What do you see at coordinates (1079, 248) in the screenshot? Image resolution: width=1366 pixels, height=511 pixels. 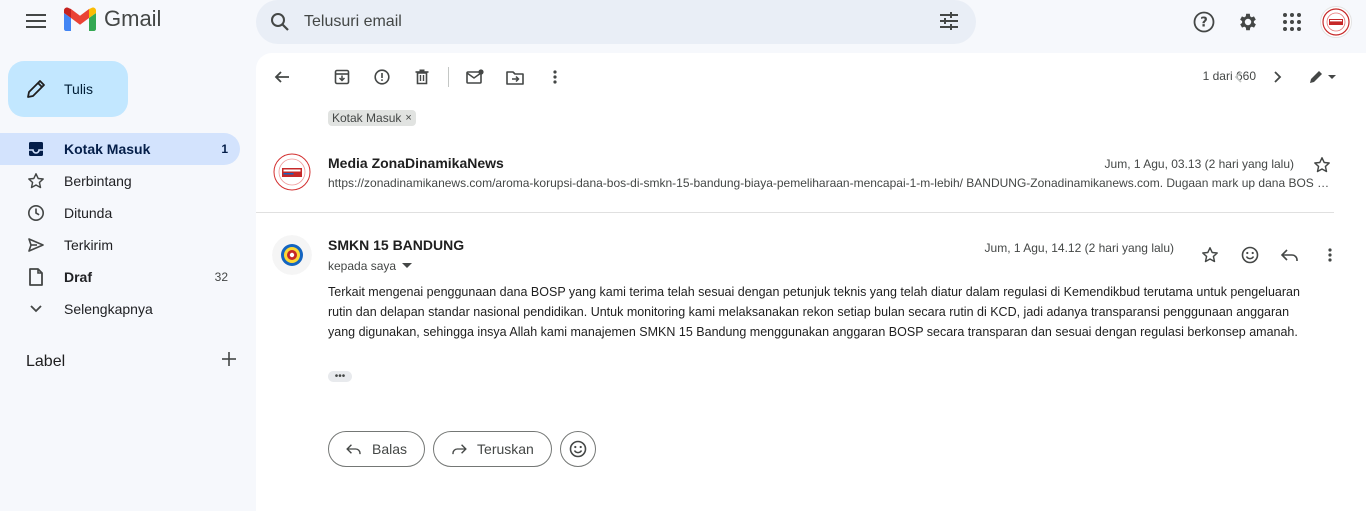 I see `message-date: Jum, 1 Agu, 14.12 (2 hari yang lalu)` at bounding box center [1079, 248].